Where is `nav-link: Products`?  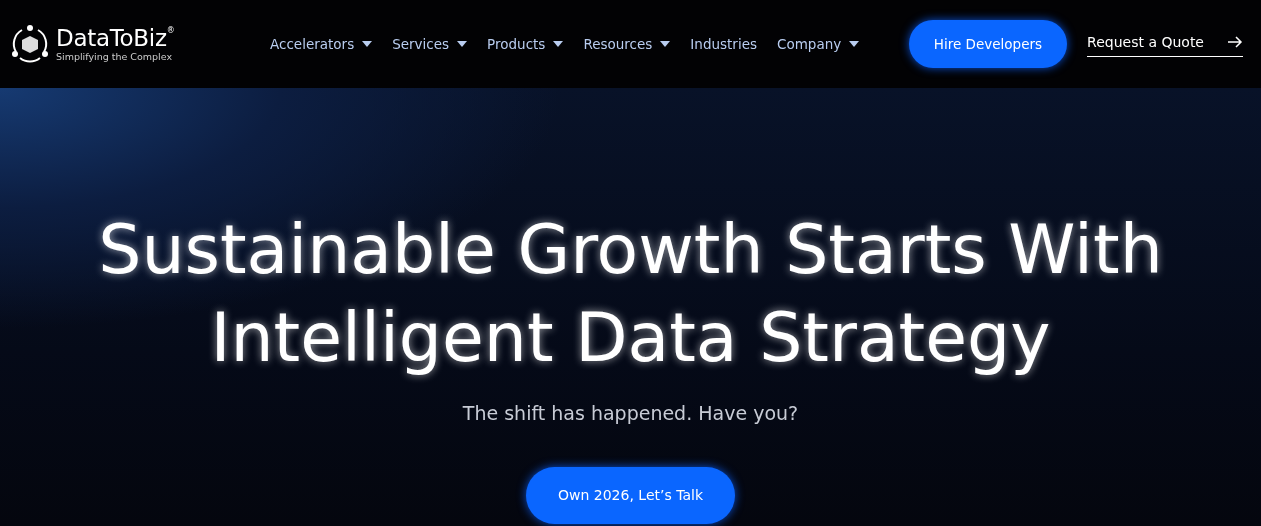
nav-link: Products is located at coordinates (525, 44).